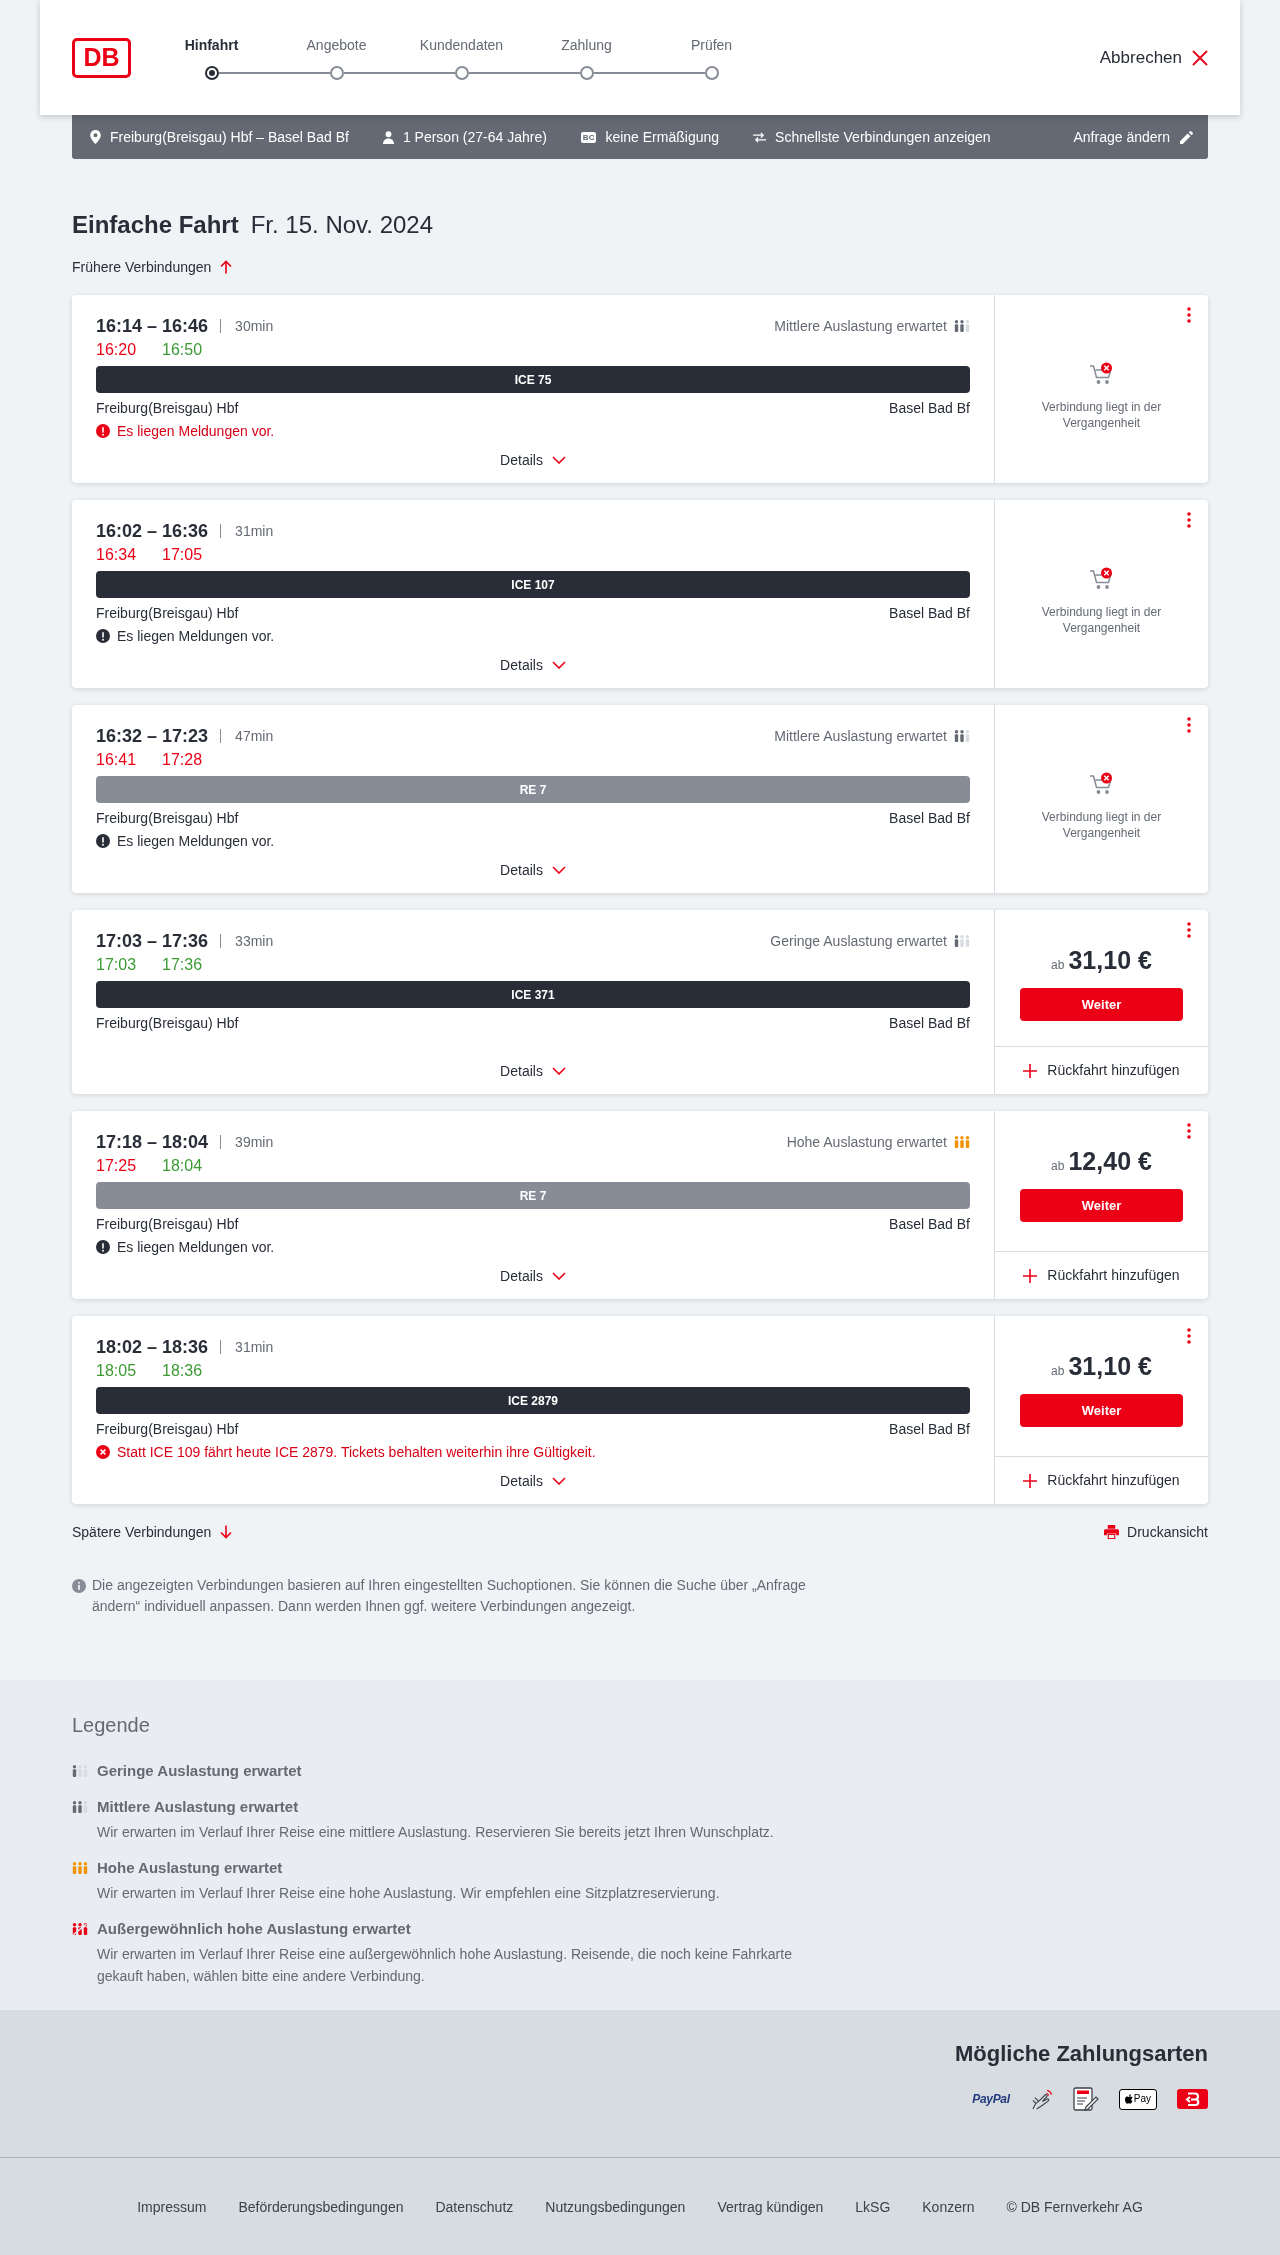  What do you see at coordinates (190, 1868) in the screenshot?
I see `legend-item-title: Hohe Auslastung erwartet` at bounding box center [190, 1868].